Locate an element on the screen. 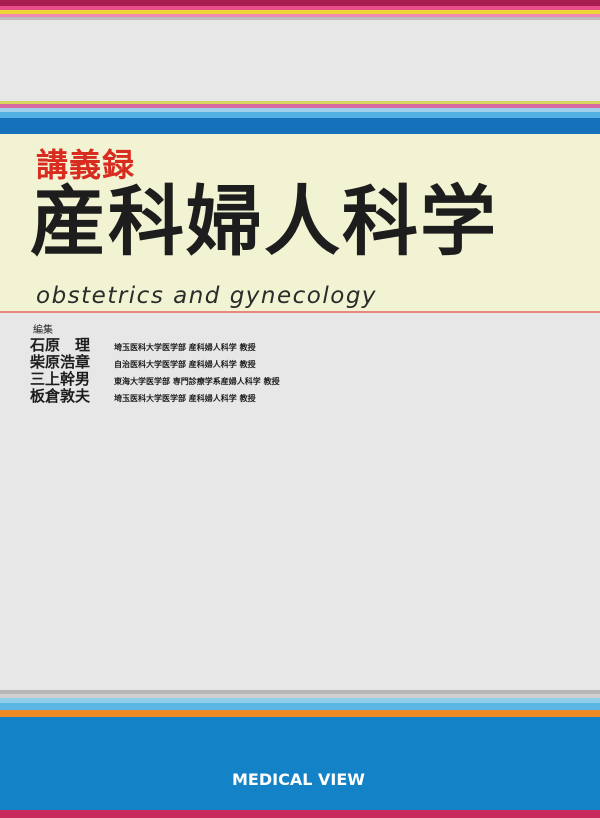  book-title: 産科婦人科学 is located at coordinates (264, 221).